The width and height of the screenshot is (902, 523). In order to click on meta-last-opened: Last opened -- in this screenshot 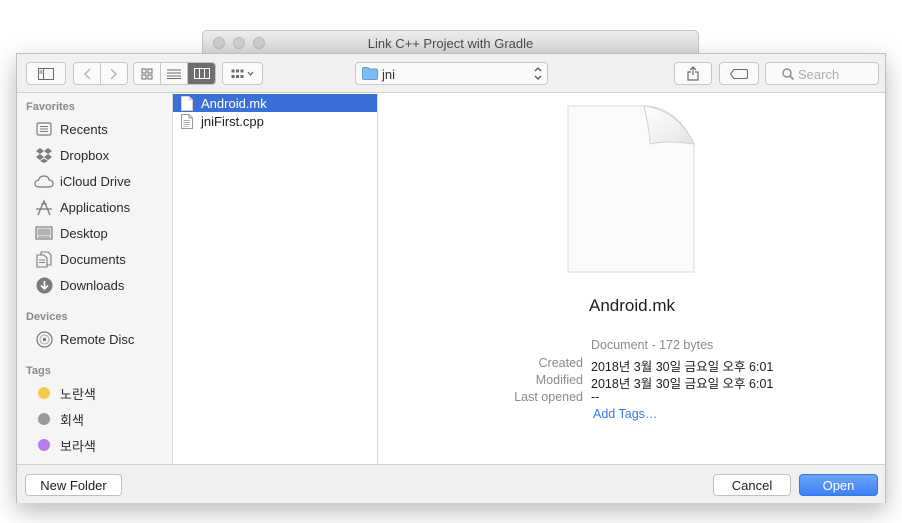, I will do `click(632, 398)`.